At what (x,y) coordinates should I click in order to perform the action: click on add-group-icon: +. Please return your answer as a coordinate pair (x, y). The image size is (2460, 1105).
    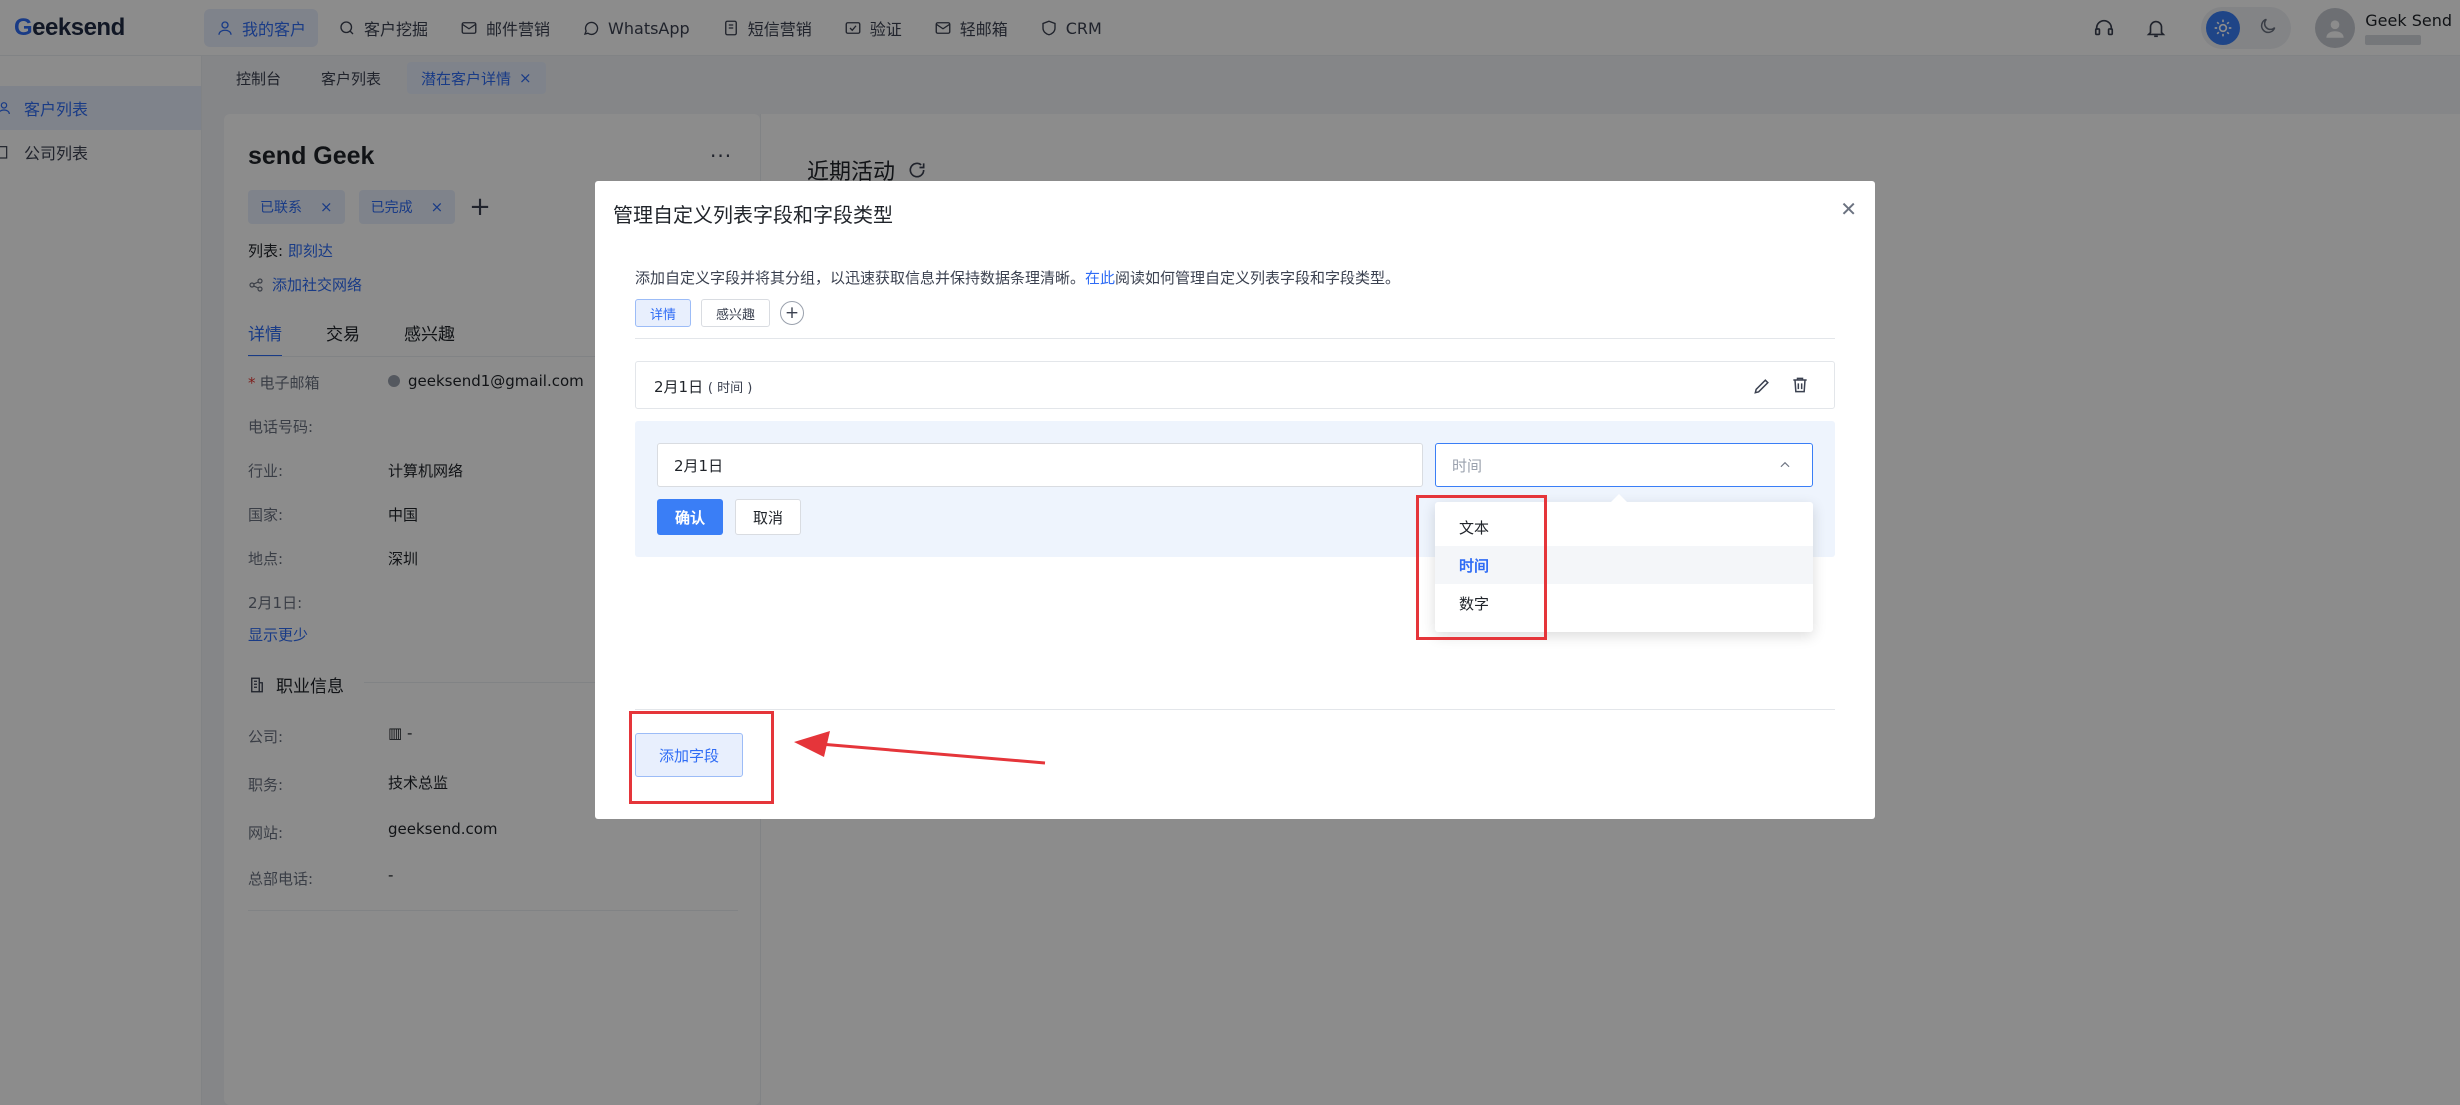
    Looking at the image, I should click on (792, 313).